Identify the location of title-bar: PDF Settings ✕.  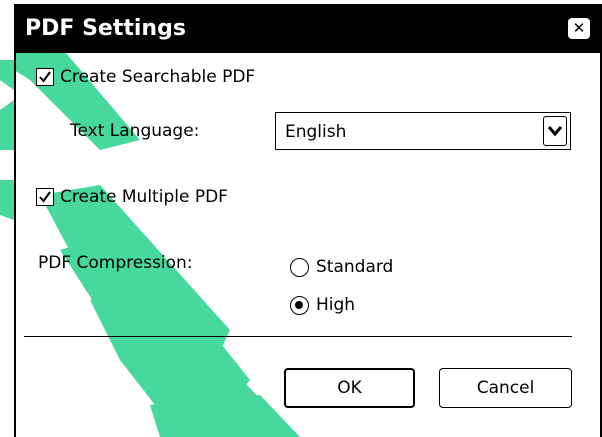
(308, 29).